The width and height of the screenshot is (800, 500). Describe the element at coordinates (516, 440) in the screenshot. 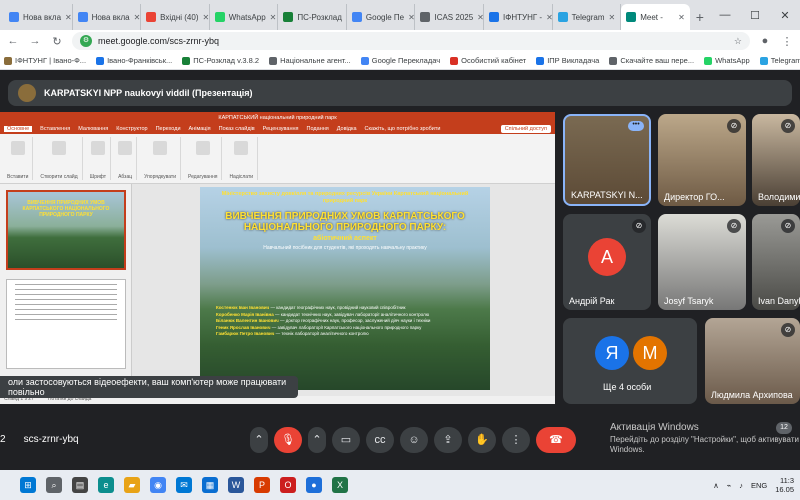

I see `more-options-button: ⋮` at that location.